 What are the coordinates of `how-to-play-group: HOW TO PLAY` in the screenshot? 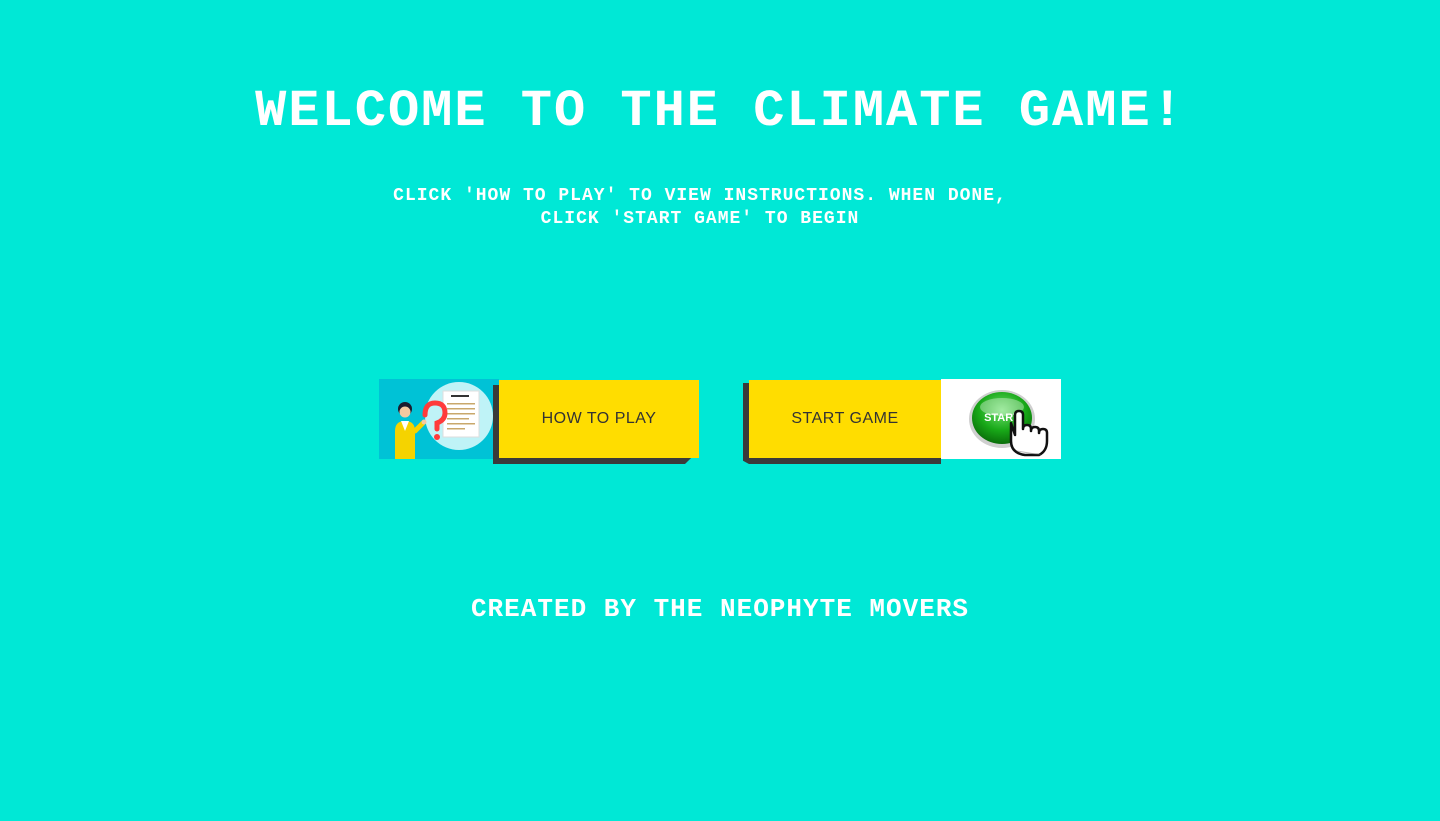 It's located at (539, 421).